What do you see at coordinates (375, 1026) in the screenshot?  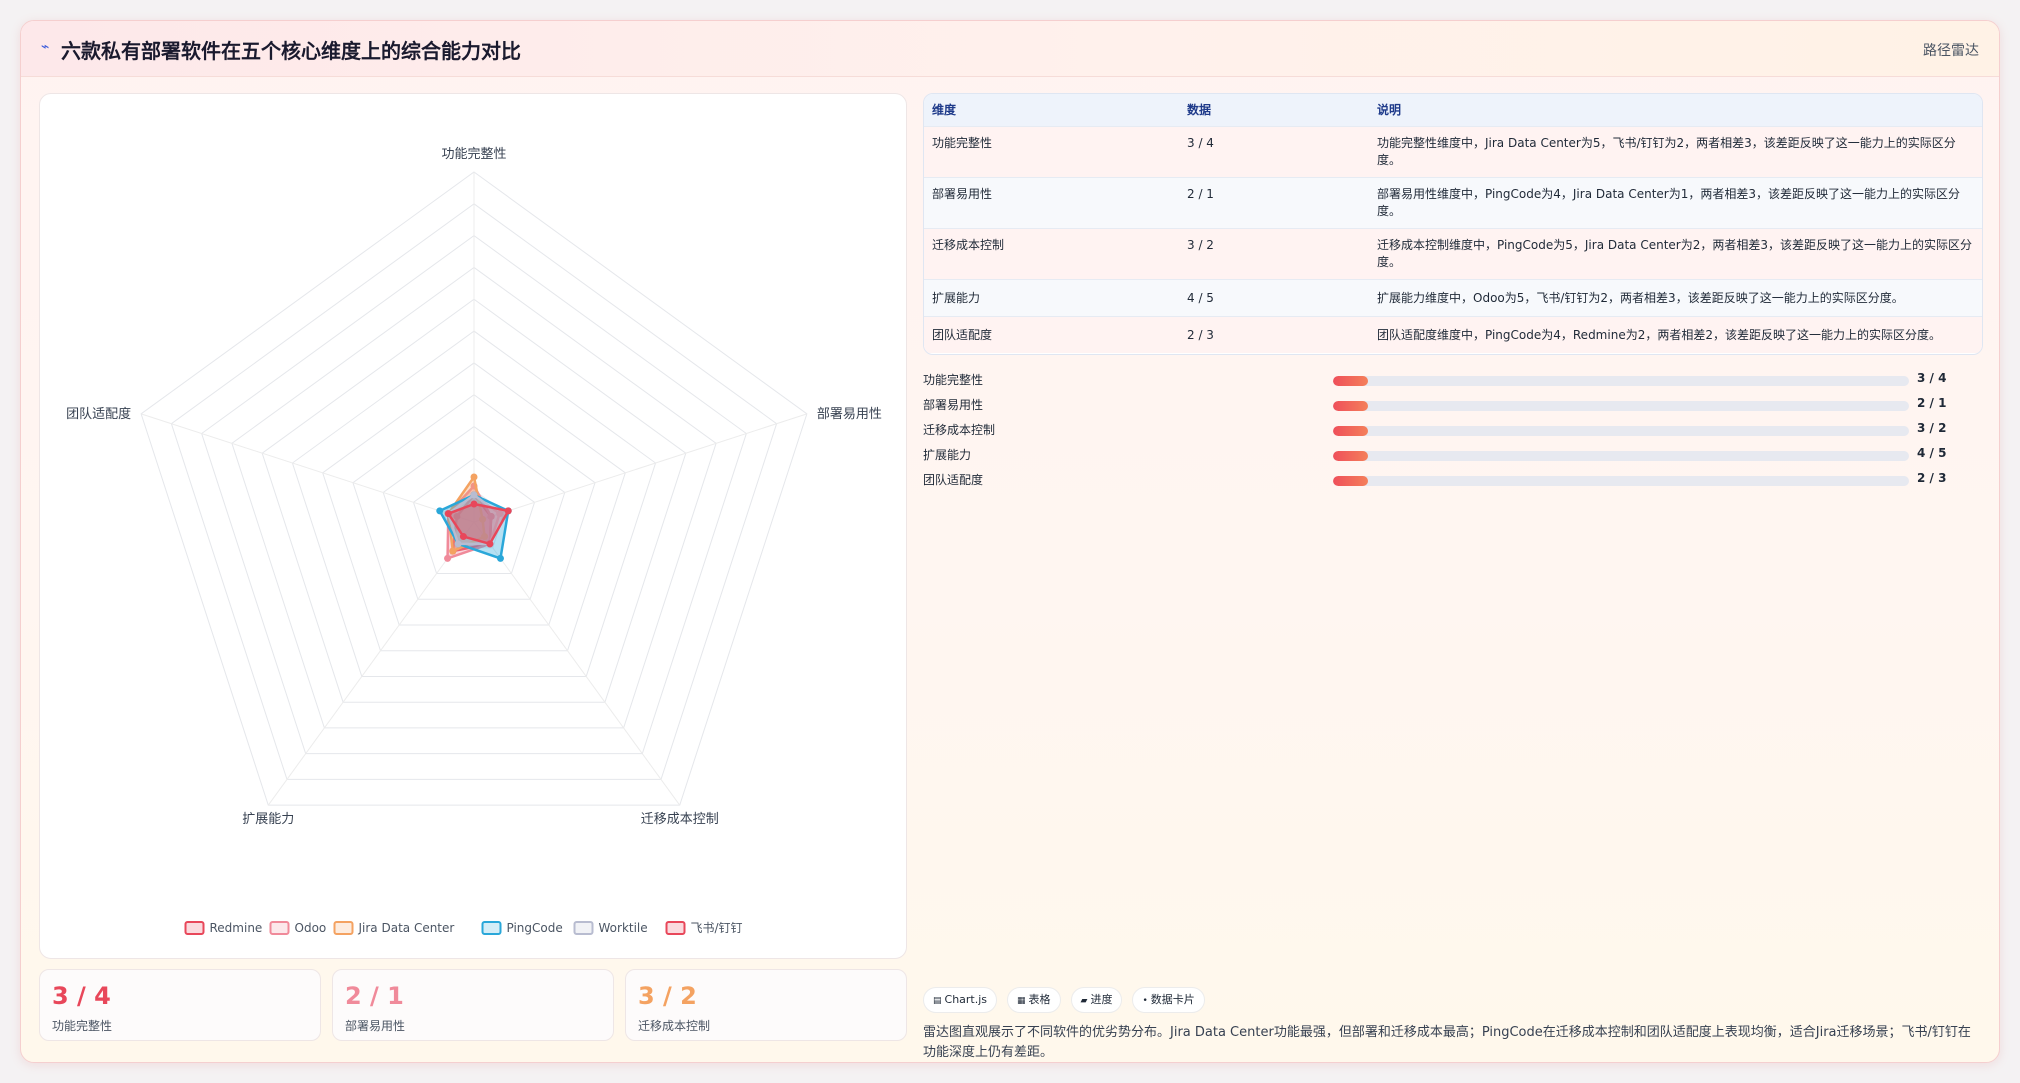 I see `stat-label: 部署易用性` at bounding box center [375, 1026].